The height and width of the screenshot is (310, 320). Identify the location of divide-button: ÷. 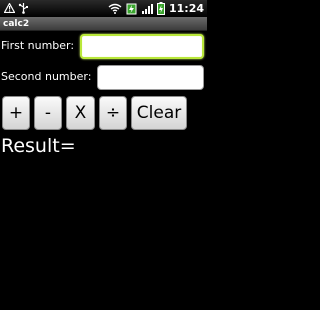
(113, 113).